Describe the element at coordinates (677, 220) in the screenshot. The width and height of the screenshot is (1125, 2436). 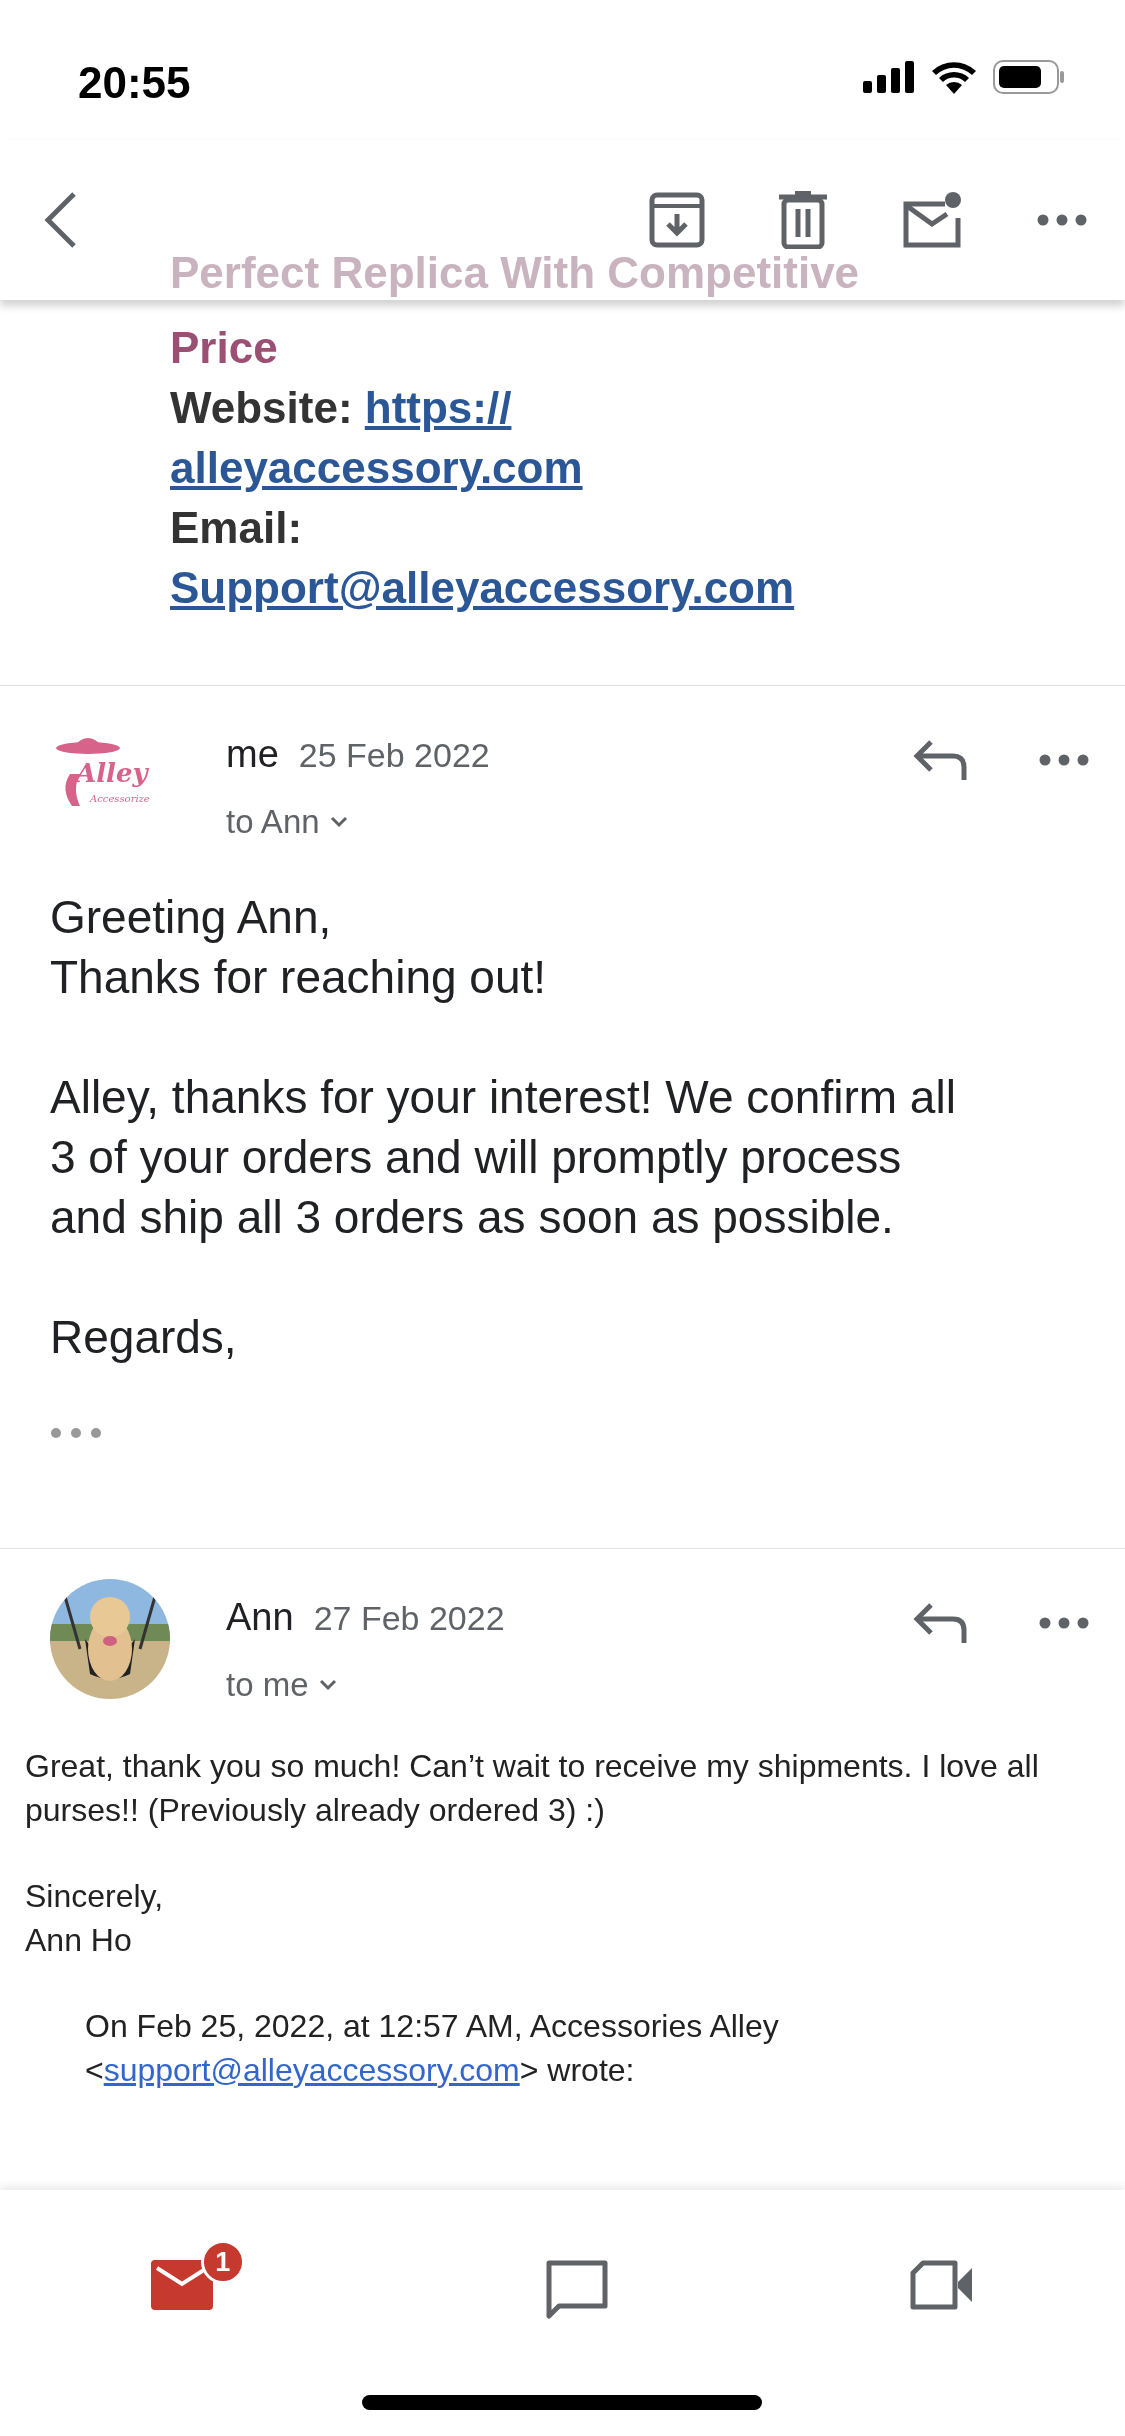
I see `archive-button` at that location.